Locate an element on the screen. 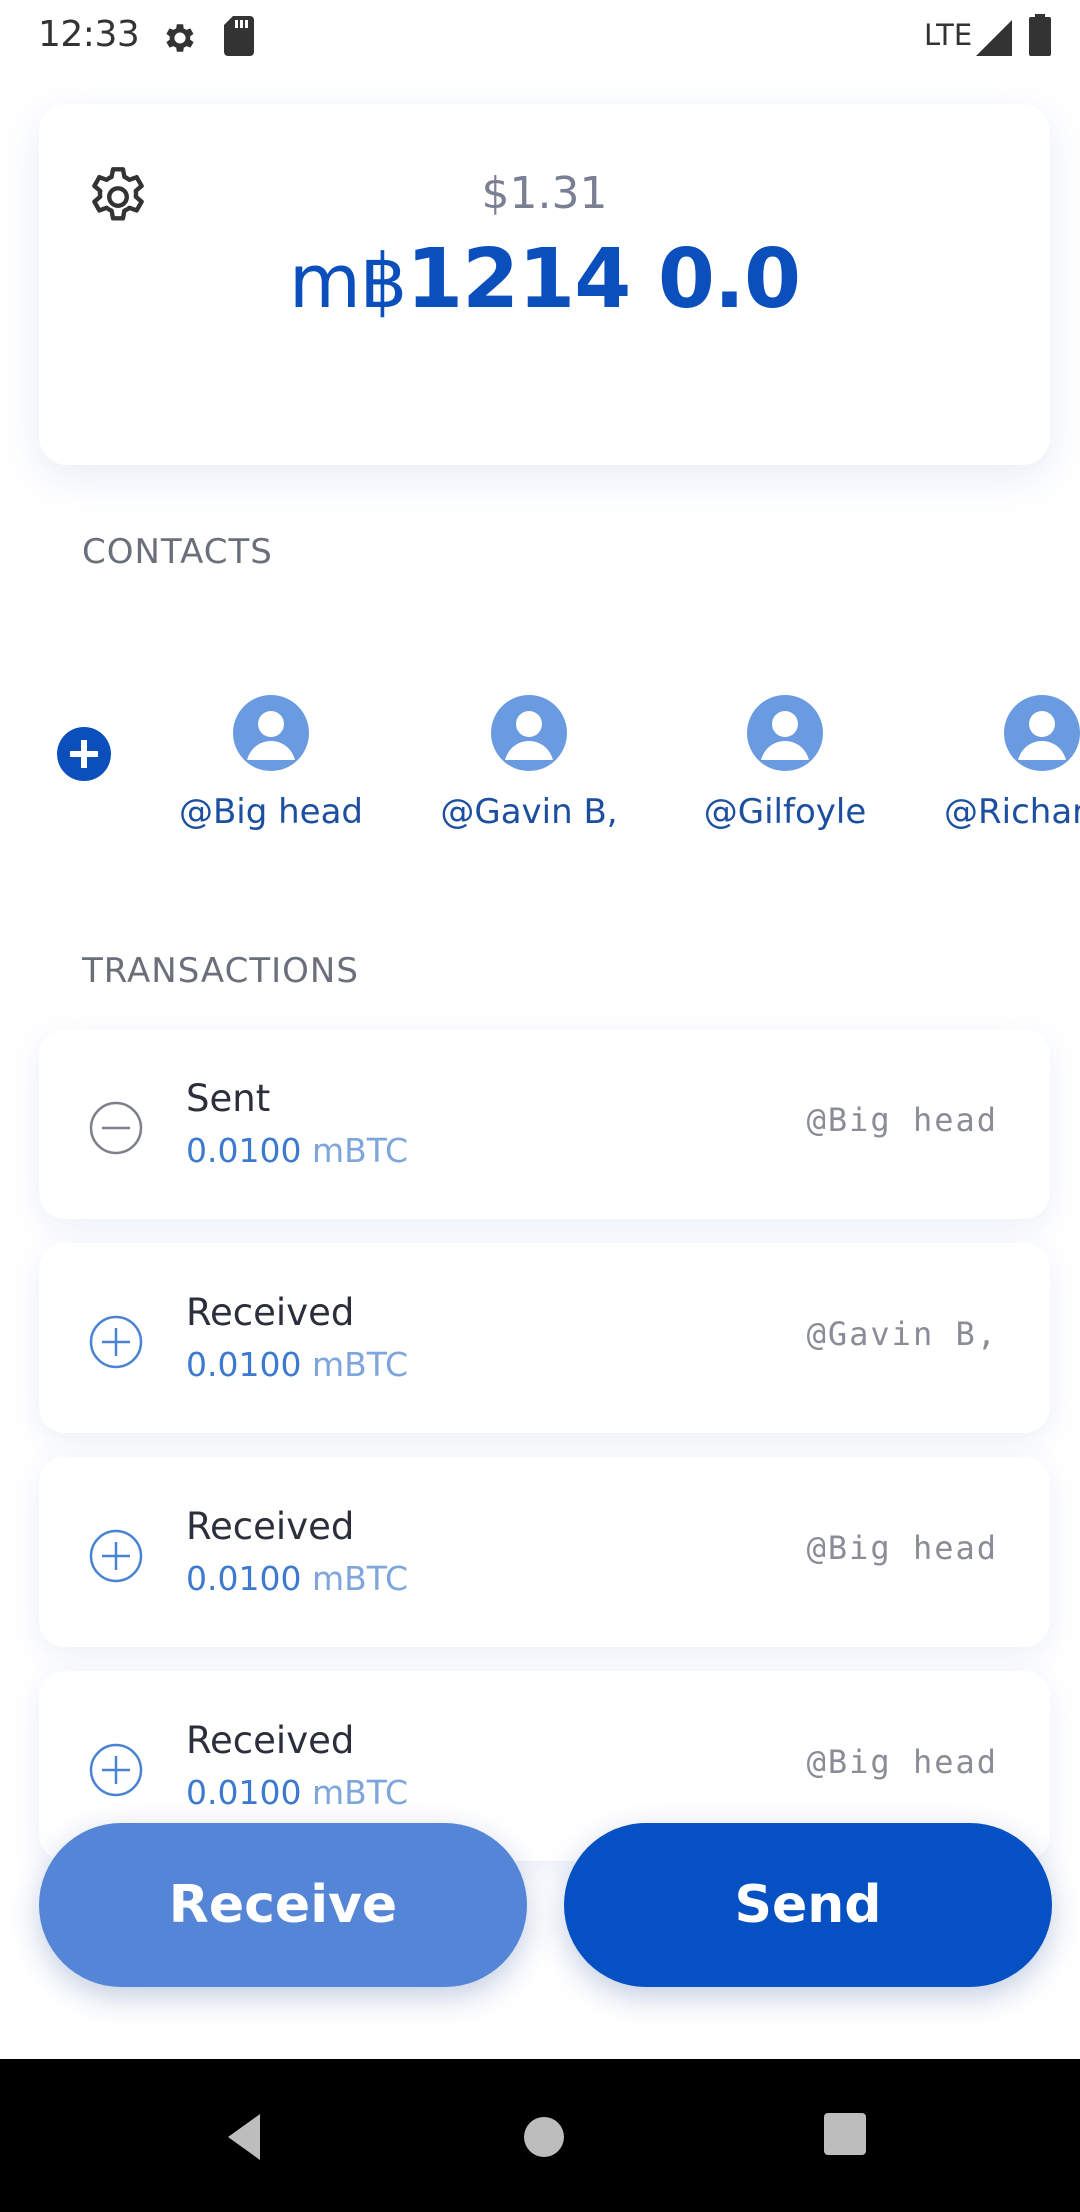 Image resolution: width=1080 pixels, height=2212 pixels. navigation-bar is located at coordinates (540, 2135).